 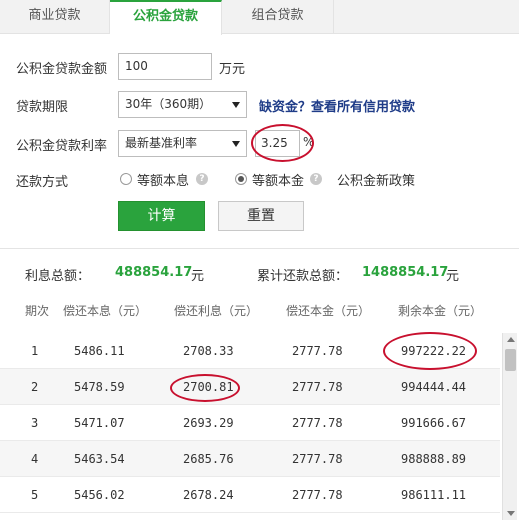 I want to click on column-header-payment: 偿还本息（元）, so click(x=105, y=311).